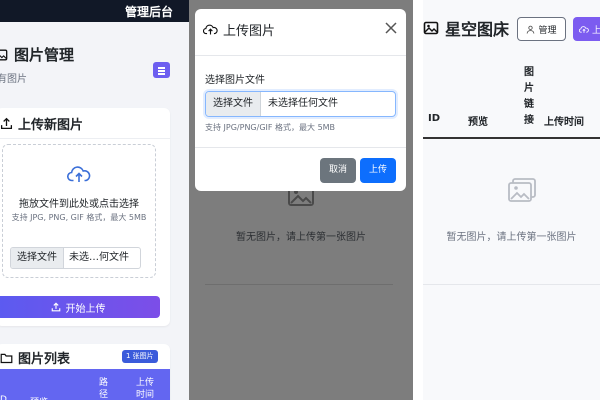 The height and width of the screenshot is (400, 600). Describe the element at coordinates (541, 29) in the screenshot. I see `manage-button: 管理` at that location.